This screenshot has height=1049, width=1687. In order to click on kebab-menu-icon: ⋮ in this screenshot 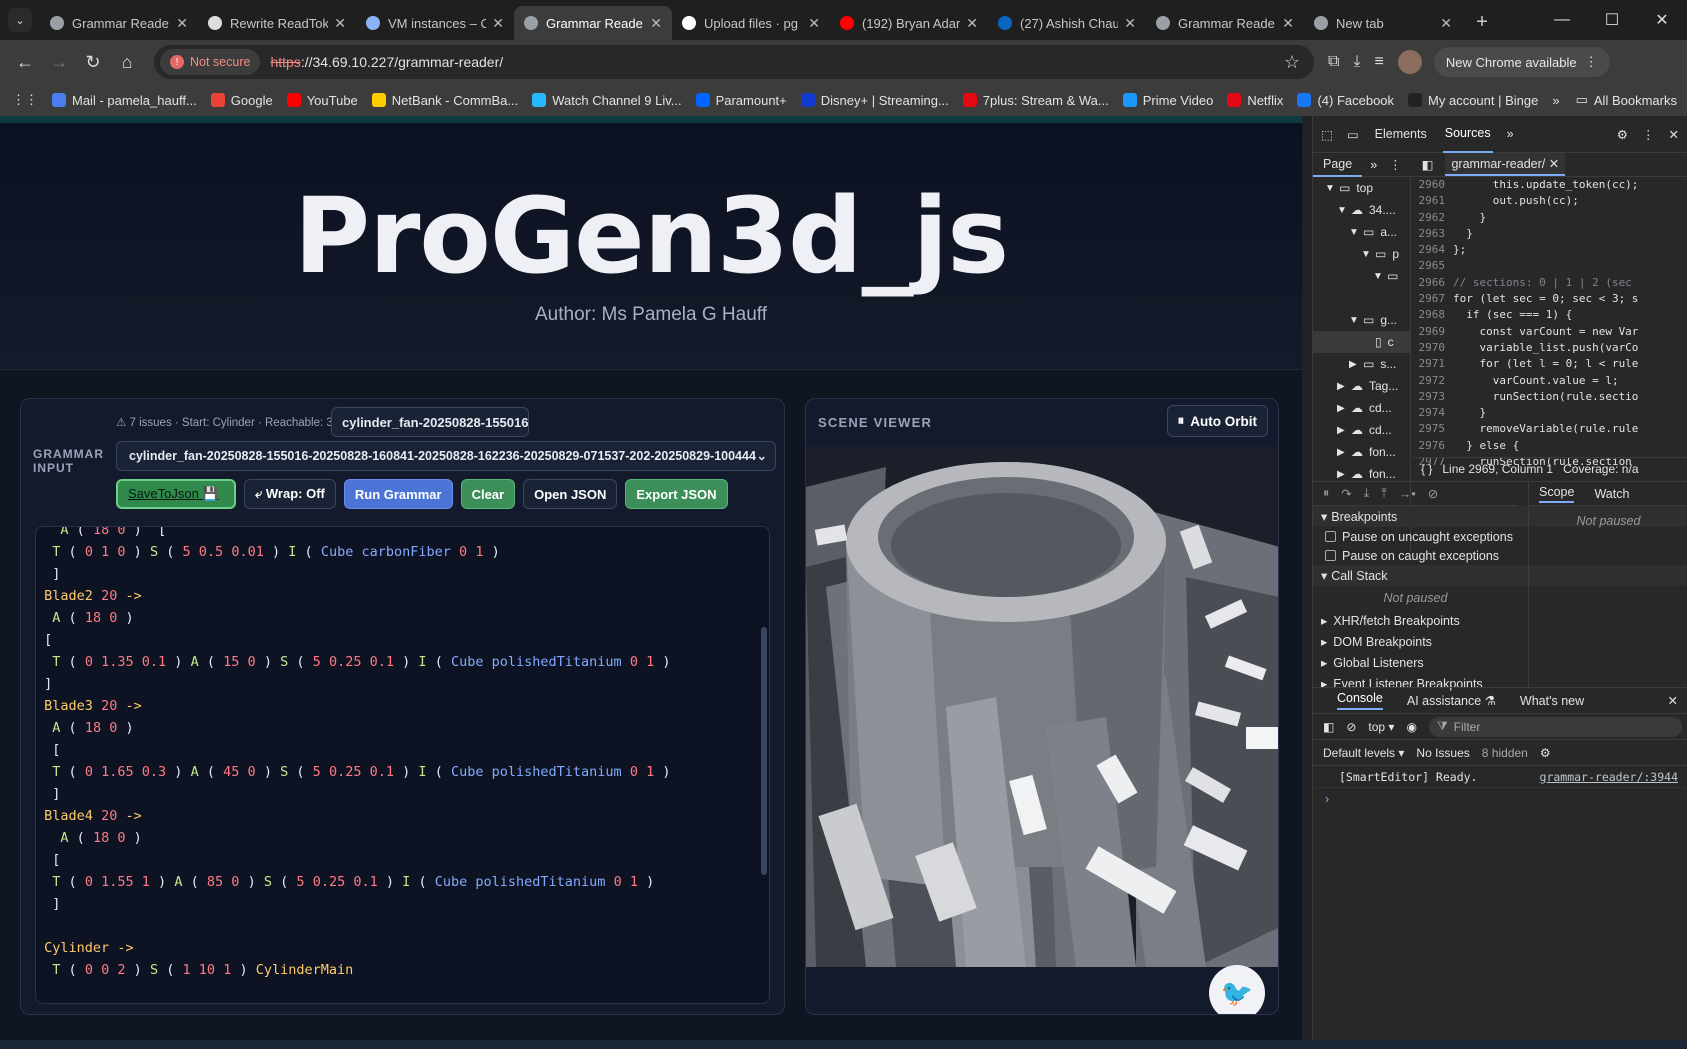, I will do `click(1648, 134)`.